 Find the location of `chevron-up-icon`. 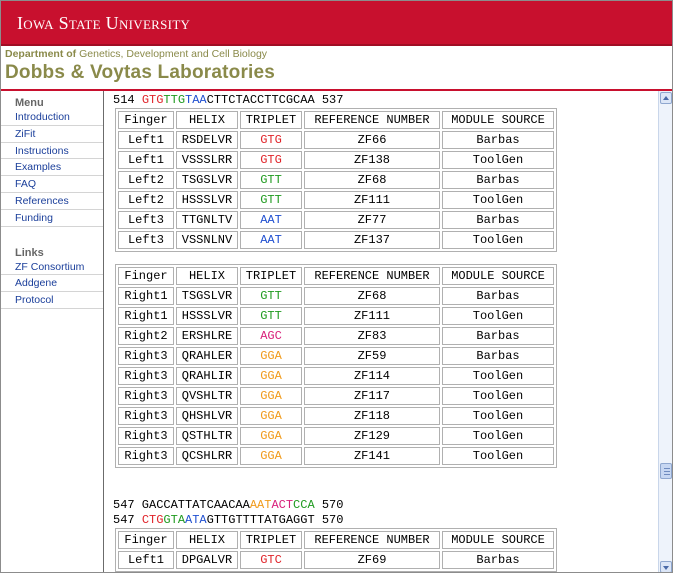

chevron-up-icon is located at coordinates (666, 98).